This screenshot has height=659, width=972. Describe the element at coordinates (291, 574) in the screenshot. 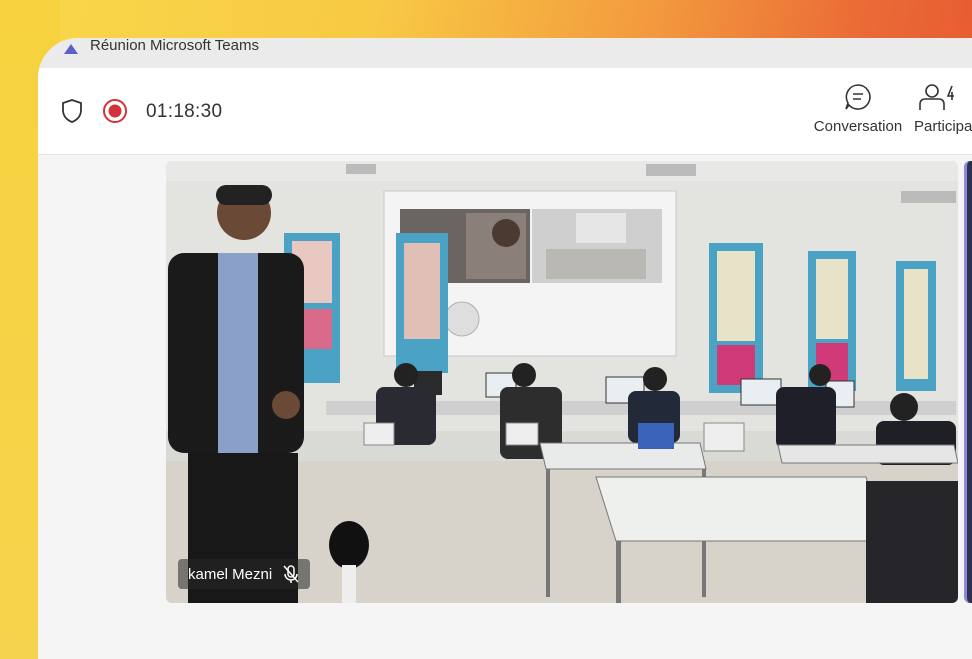

I see `mic-off-icon` at that location.